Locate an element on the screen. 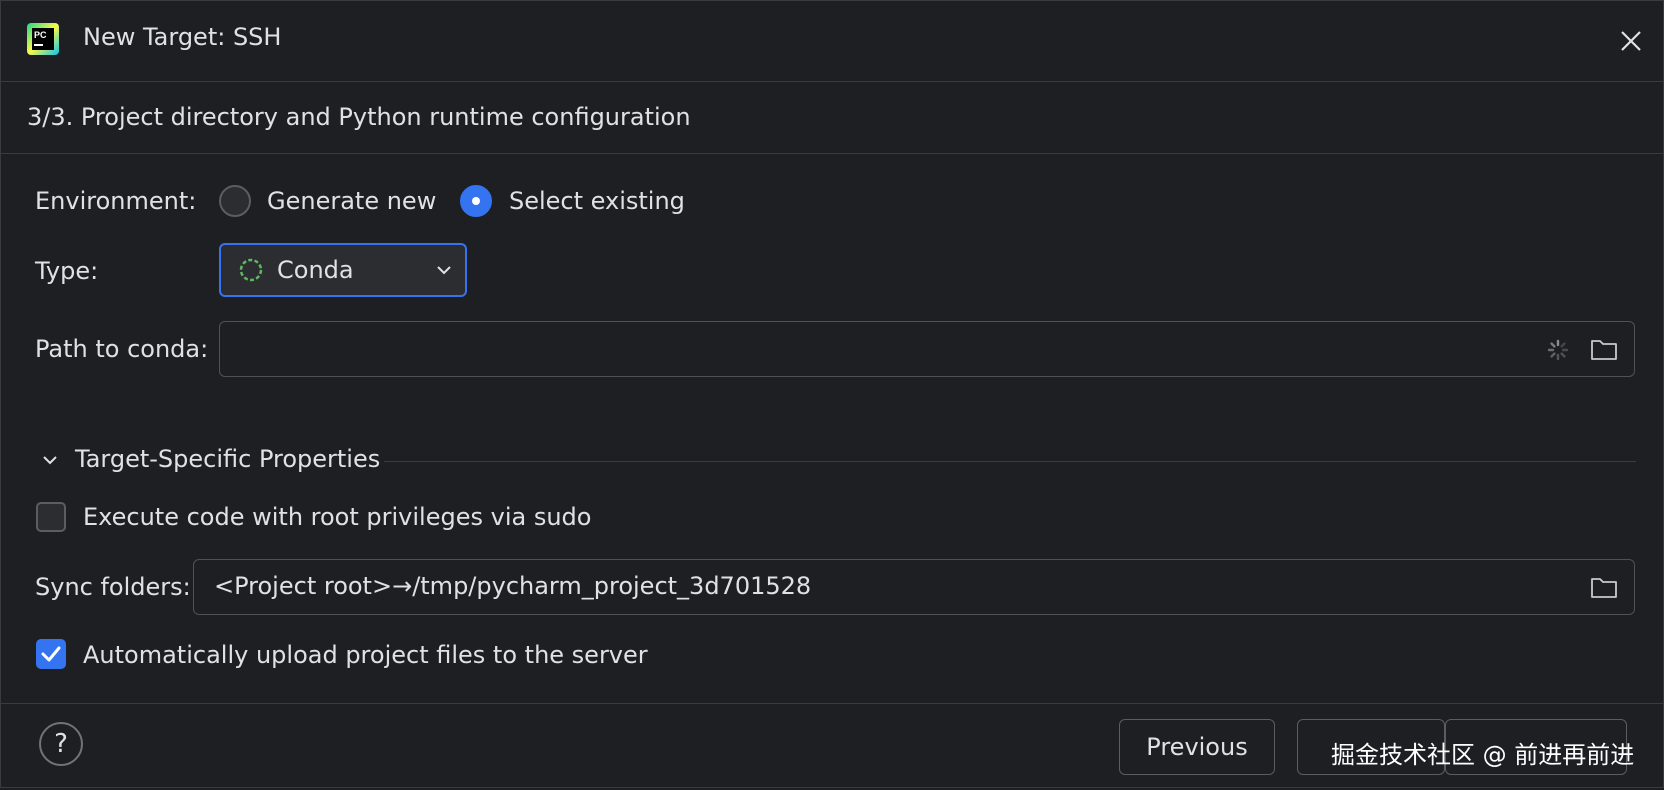 The width and height of the screenshot is (1664, 790). chevron-down-icon is located at coordinates (444, 270).